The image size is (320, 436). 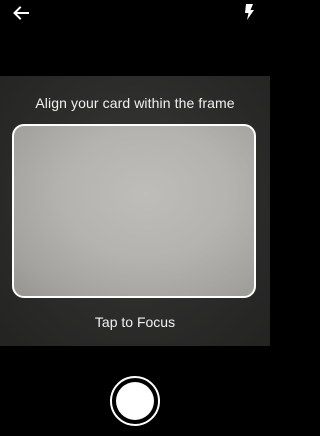 I want to click on back-button, so click(x=21, y=13).